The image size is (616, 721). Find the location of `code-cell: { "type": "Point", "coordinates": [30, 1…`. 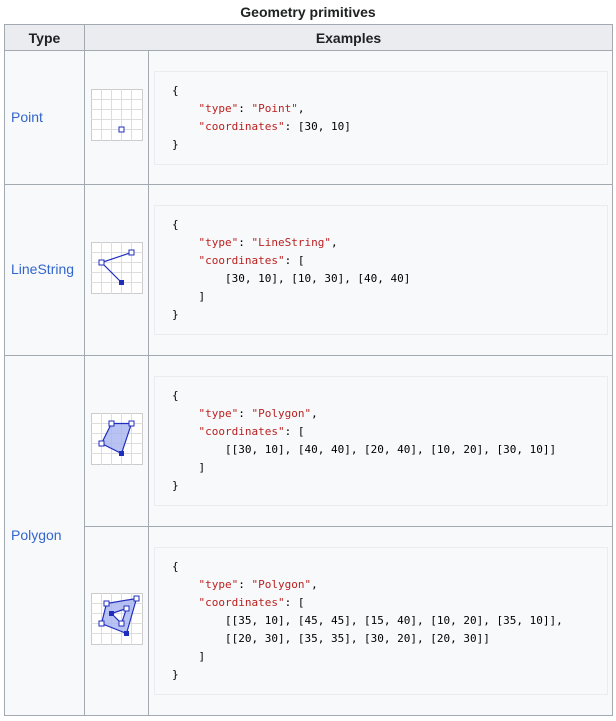

code-cell: { "type": "Point", "coordinates": [30, 1… is located at coordinates (380, 117).